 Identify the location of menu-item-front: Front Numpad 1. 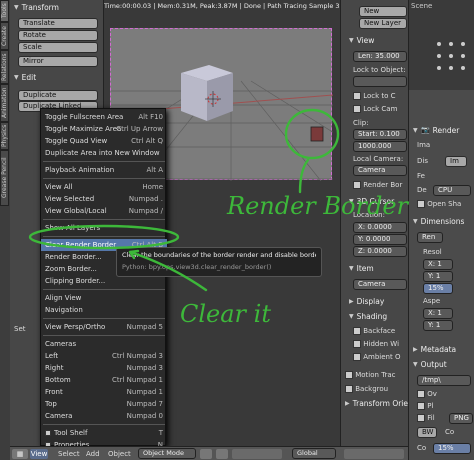
(104, 392).